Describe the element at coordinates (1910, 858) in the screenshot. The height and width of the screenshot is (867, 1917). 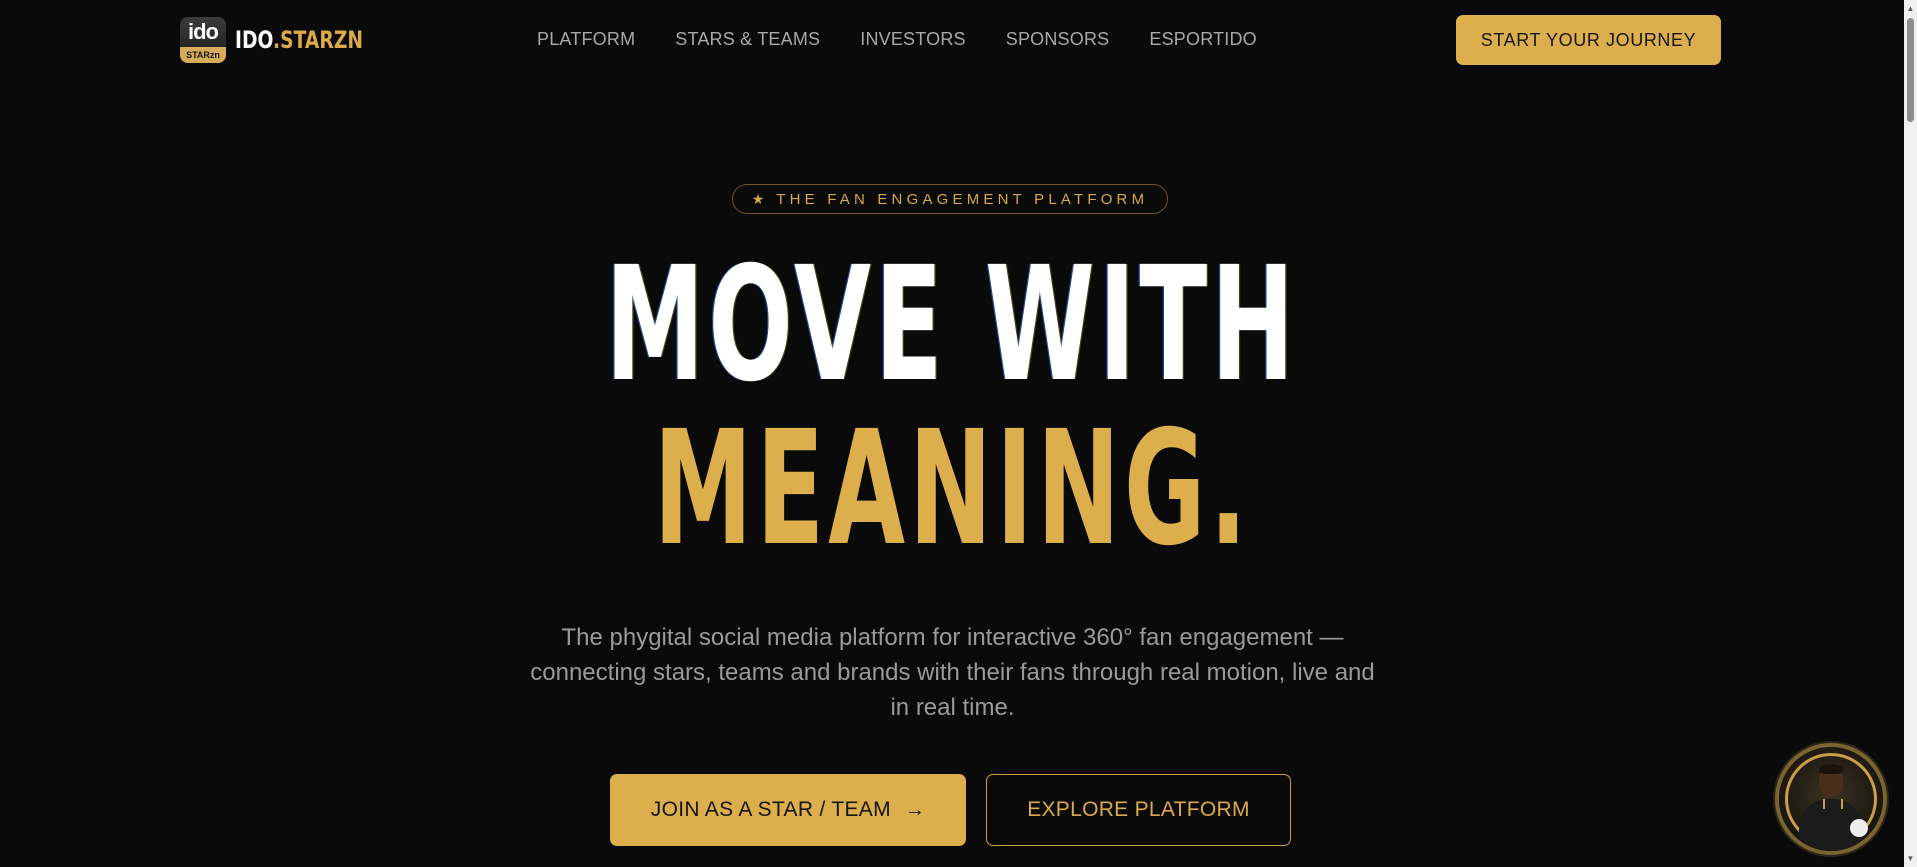
I see `scroll-down-arrow-icon: ▼` at that location.